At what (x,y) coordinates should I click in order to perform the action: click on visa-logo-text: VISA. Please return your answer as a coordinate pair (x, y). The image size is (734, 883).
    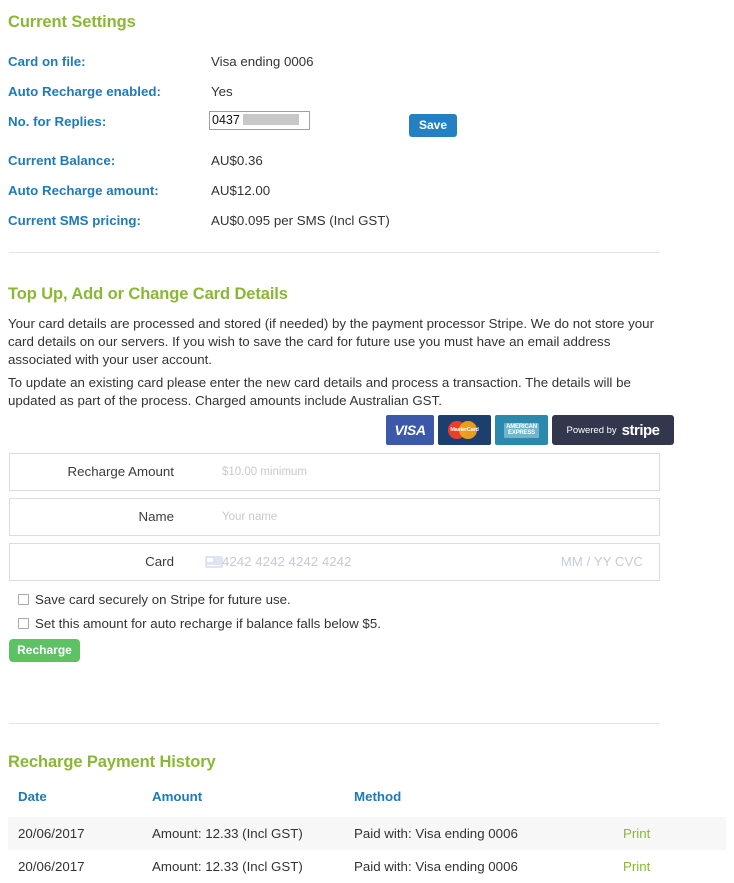
    Looking at the image, I should click on (410, 430).